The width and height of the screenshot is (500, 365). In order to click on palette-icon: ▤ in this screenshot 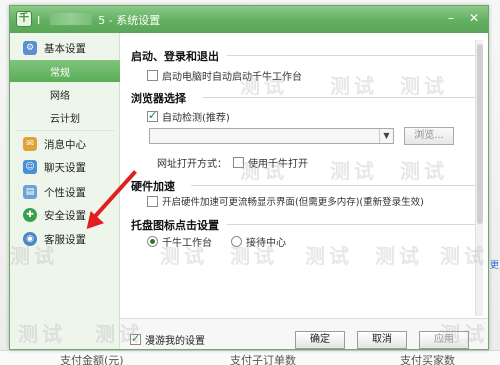, I will do `click(30, 192)`.